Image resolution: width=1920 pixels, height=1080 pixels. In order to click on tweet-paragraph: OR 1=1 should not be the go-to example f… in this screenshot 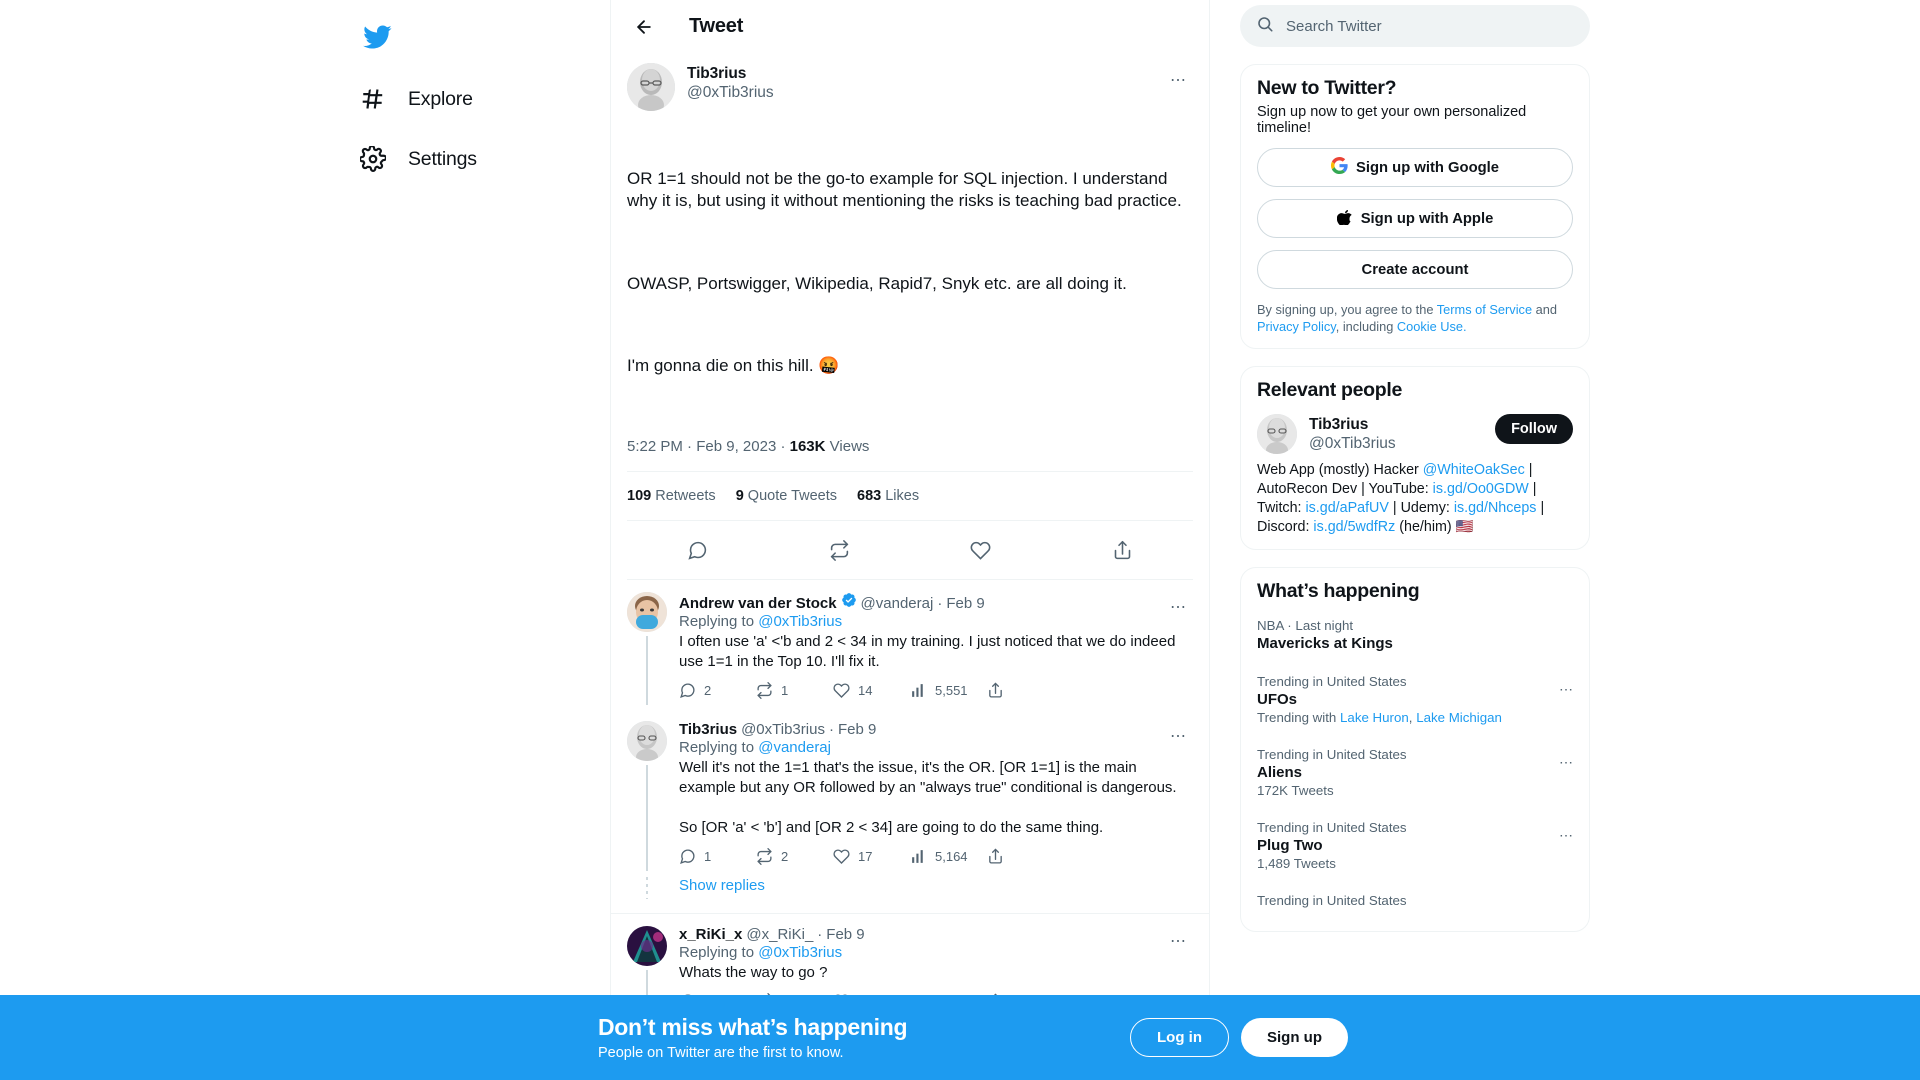, I will do `click(904, 189)`.